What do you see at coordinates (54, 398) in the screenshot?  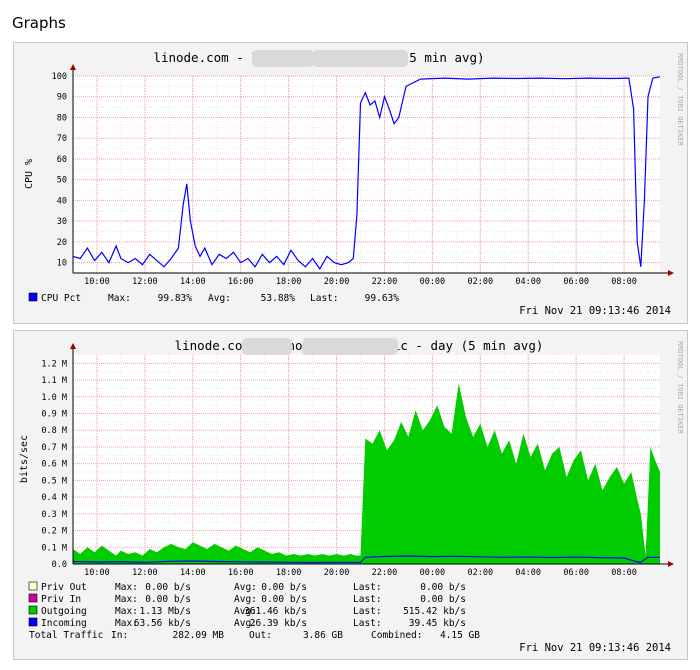 I see `y-tick-label: 1.0 M` at bounding box center [54, 398].